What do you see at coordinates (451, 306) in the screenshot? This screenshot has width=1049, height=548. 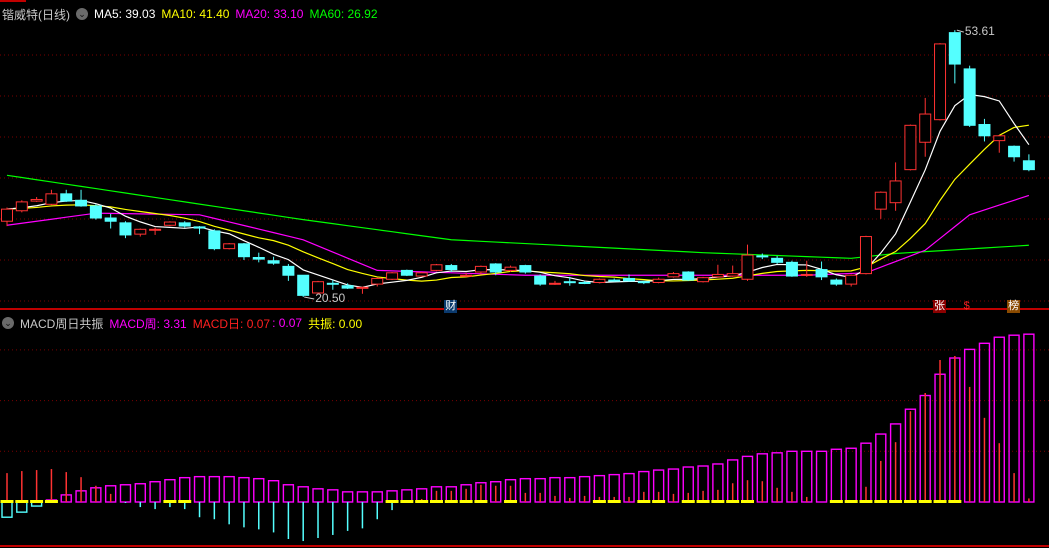 I see `event-marker: 财` at bounding box center [451, 306].